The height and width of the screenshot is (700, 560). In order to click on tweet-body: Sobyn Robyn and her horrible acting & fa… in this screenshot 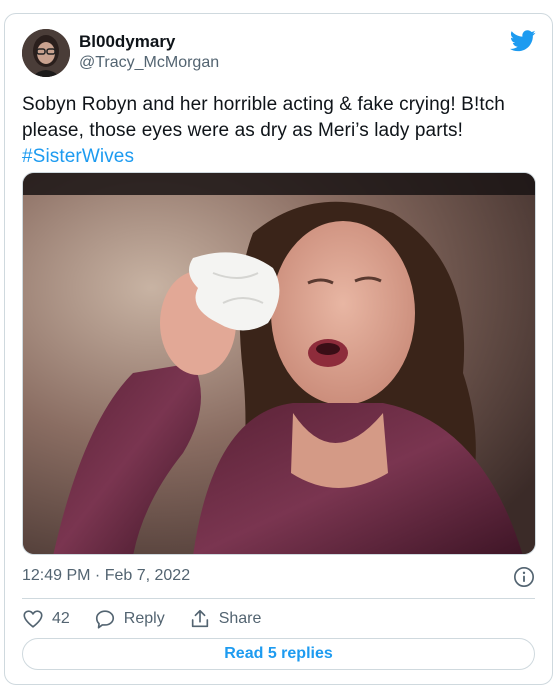, I will do `click(263, 117)`.